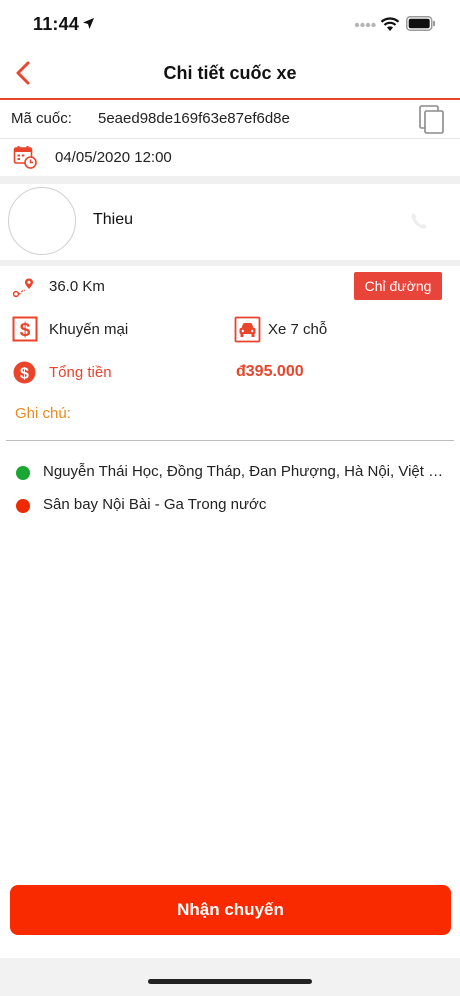 The width and height of the screenshot is (460, 996). Describe the element at coordinates (398, 286) in the screenshot. I see `directions-button: Chỉ đường` at that location.